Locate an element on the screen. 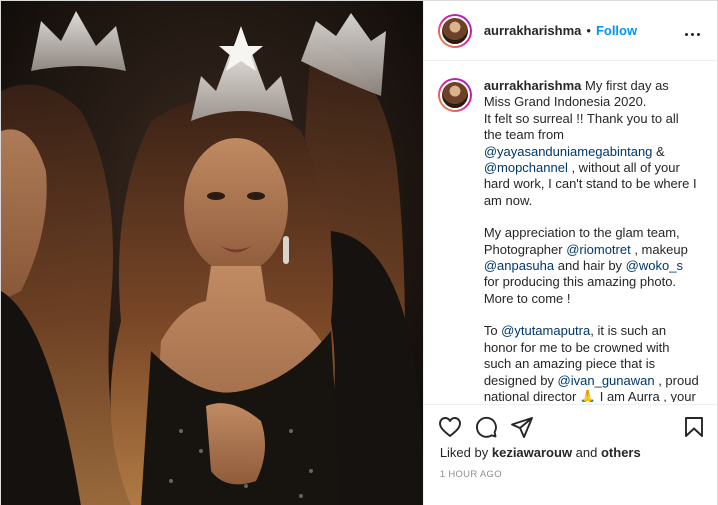 This screenshot has height=505, width=718. post-timestamp: 1 HOUR AGO is located at coordinates (471, 474).